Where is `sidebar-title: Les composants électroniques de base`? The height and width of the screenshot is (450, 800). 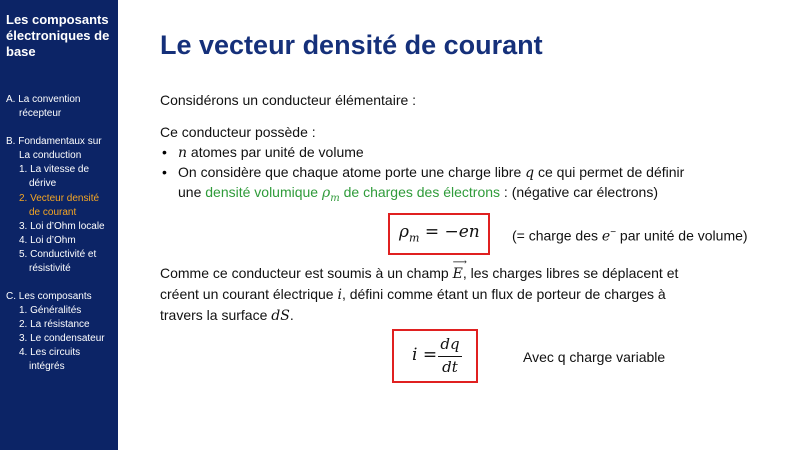
sidebar-title: Les composants électroniques de base is located at coordinates (61, 36).